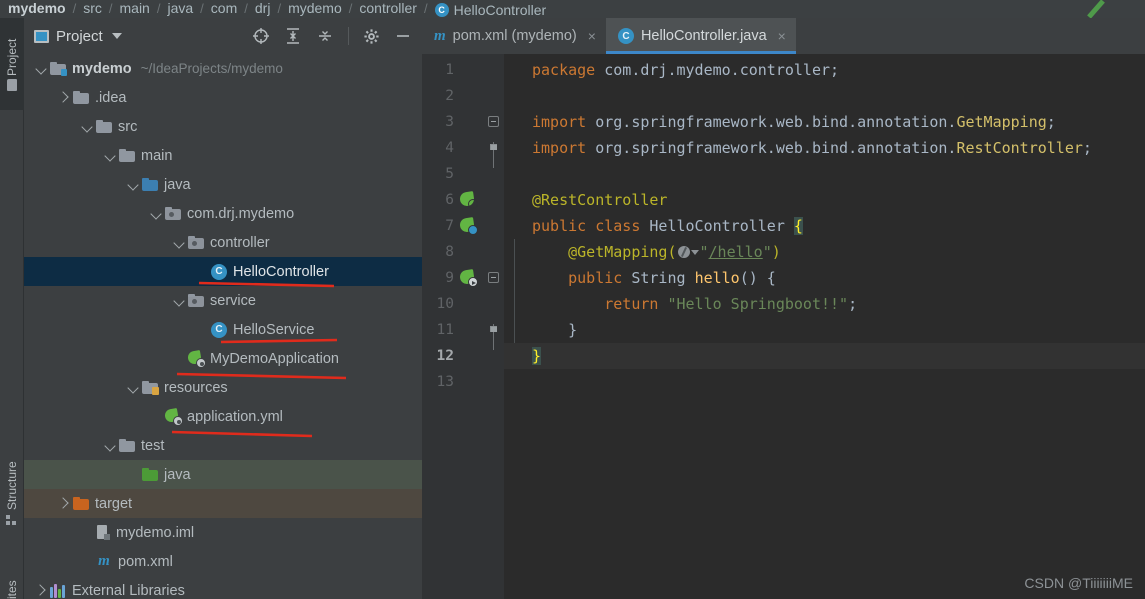 The width and height of the screenshot is (1145, 599). I want to click on breadcrumb-item: java, so click(180, 8).